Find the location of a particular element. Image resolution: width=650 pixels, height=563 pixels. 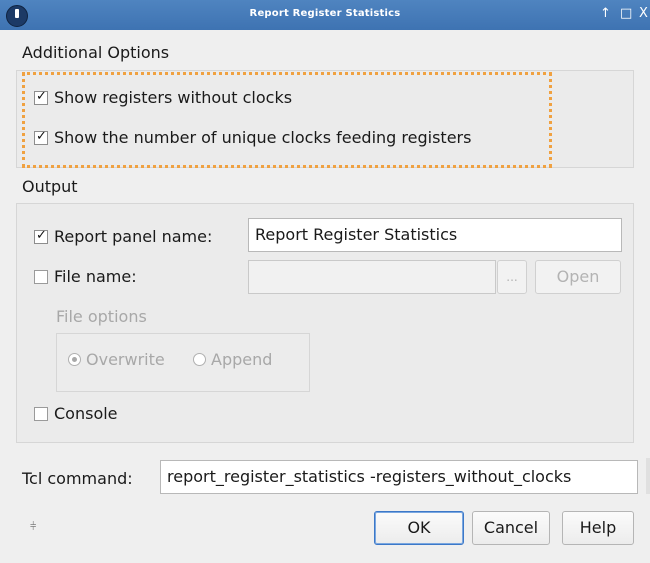

checkbox-label: Report panel name: is located at coordinates (133, 236).